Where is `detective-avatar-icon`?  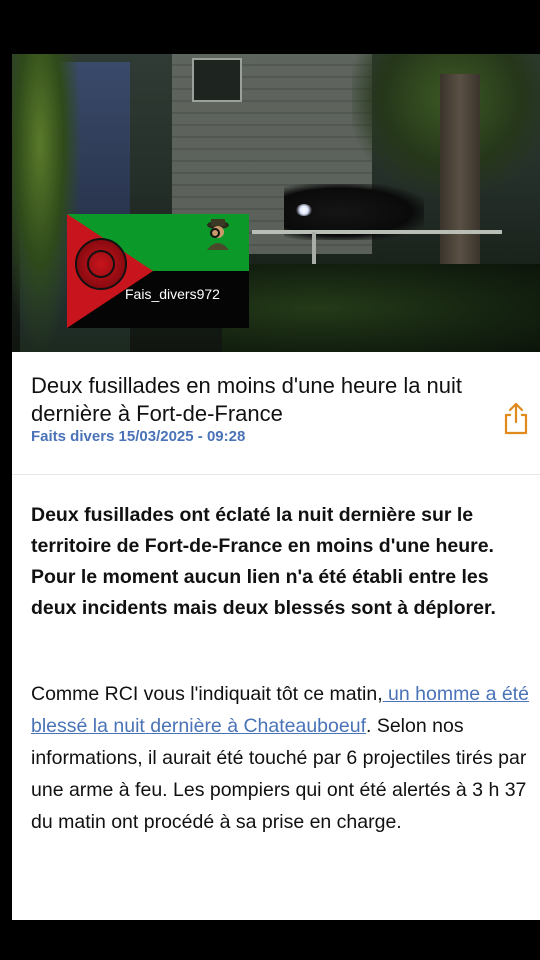 detective-avatar-icon is located at coordinates (218, 234).